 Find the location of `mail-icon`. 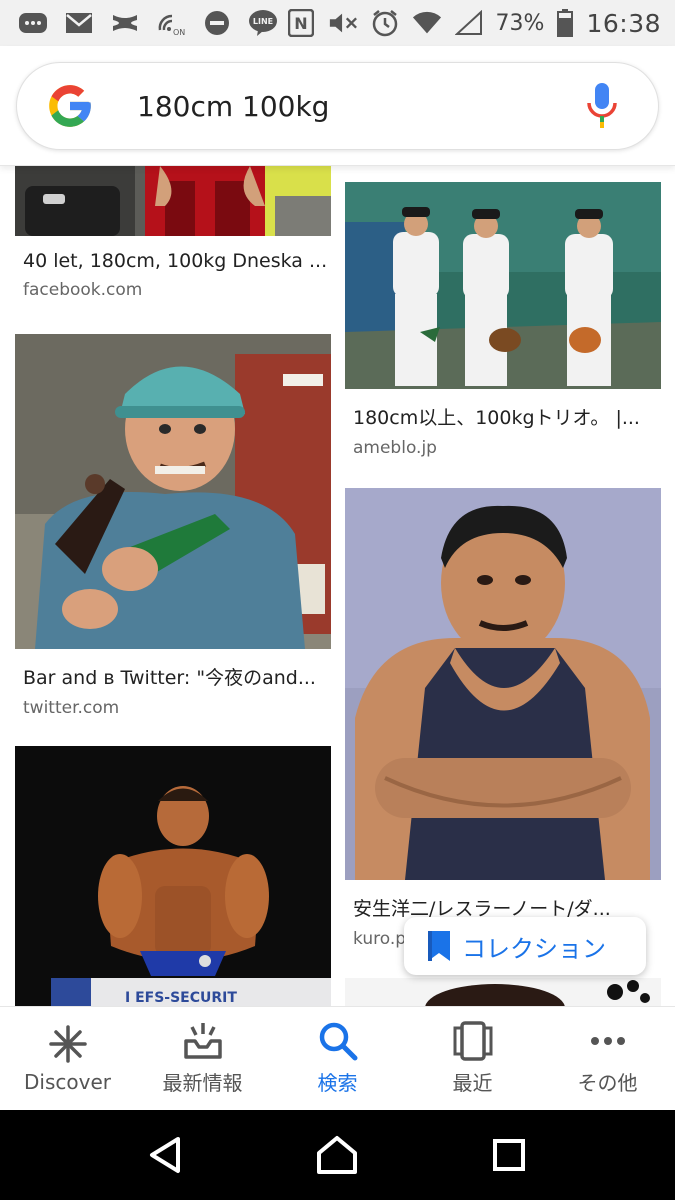

mail-icon is located at coordinates (79, 23).